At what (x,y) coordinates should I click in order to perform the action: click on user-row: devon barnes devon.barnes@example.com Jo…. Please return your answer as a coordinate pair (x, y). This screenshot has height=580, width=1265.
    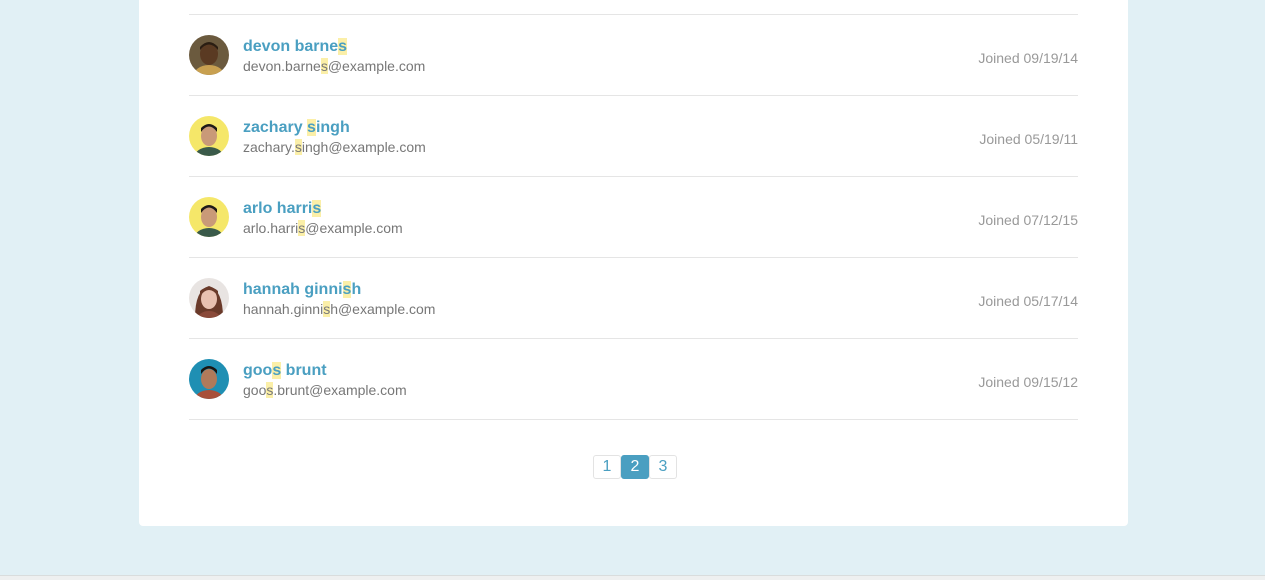
    Looking at the image, I should click on (633, 55).